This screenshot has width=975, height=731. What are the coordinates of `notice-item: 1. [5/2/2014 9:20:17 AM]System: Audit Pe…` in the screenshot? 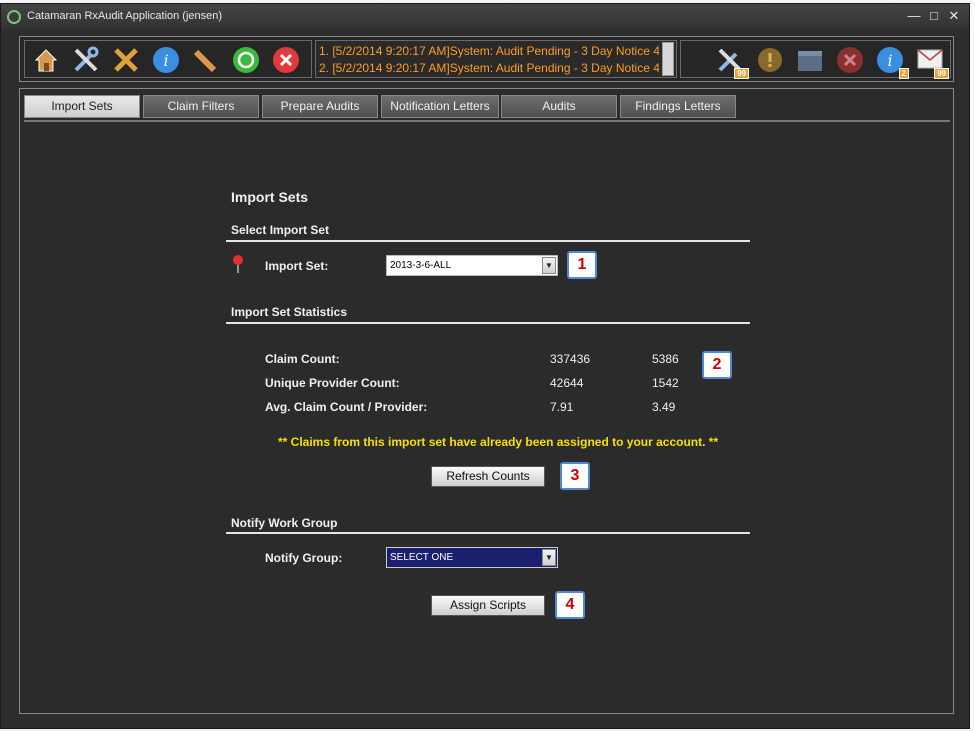 It's located at (489, 51).